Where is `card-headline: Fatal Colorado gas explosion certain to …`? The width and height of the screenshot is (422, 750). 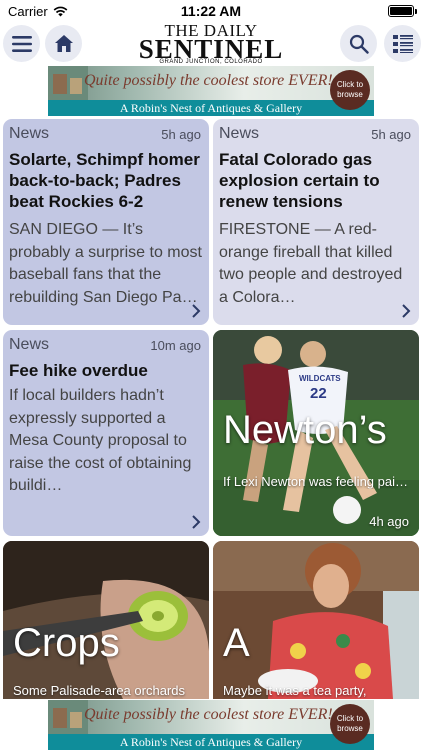
card-headline: Fatal Colorado gas explosion certain to … is located at coordinates (299, 180).